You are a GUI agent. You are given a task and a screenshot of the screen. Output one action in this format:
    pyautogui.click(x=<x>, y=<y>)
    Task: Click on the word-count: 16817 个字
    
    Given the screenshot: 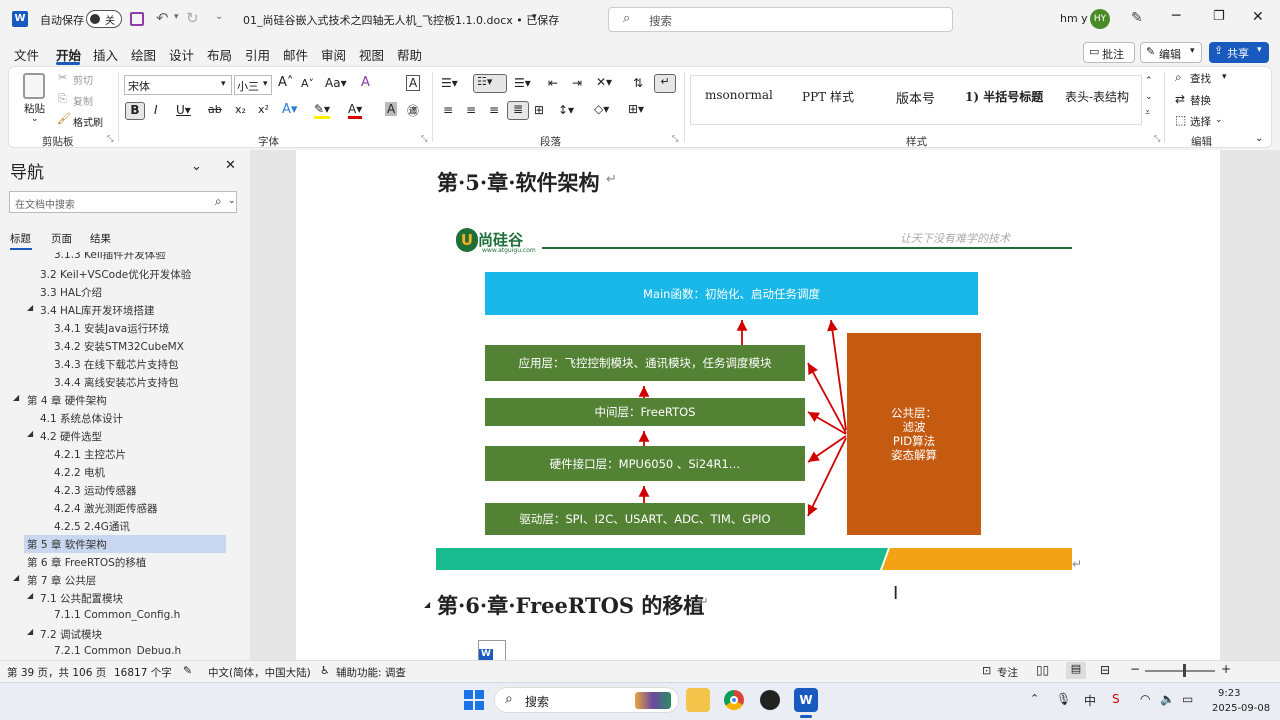 What is the action you would take?
    pyautogui.click(x=143, y=672)
    